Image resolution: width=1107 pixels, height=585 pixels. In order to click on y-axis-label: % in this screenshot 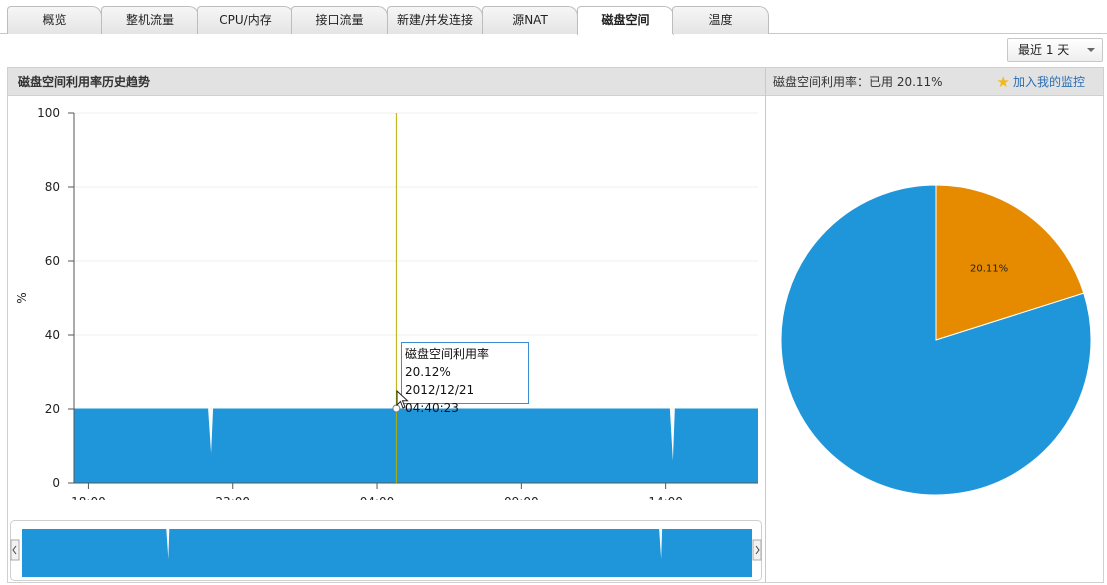, I will do `click(22, 297)`.